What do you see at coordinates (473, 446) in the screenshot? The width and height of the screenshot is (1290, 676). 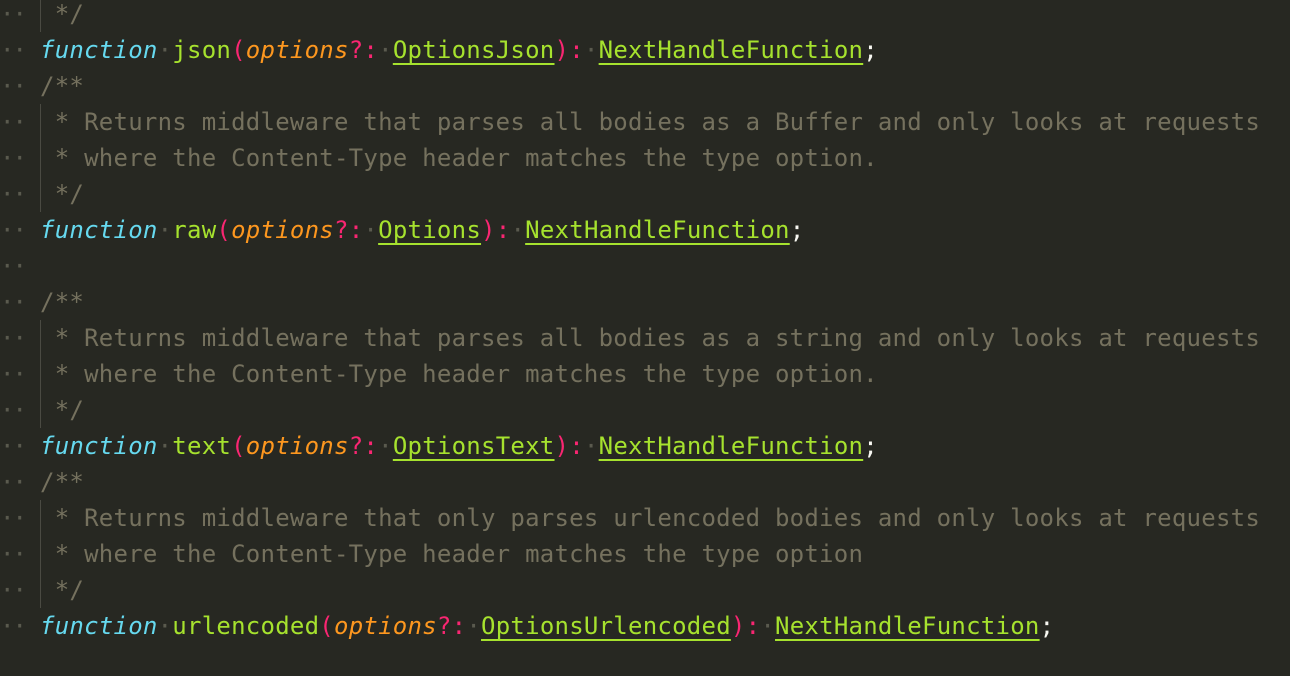 I see `parameter-type: OptionsText` at bounding box center [473, 446].